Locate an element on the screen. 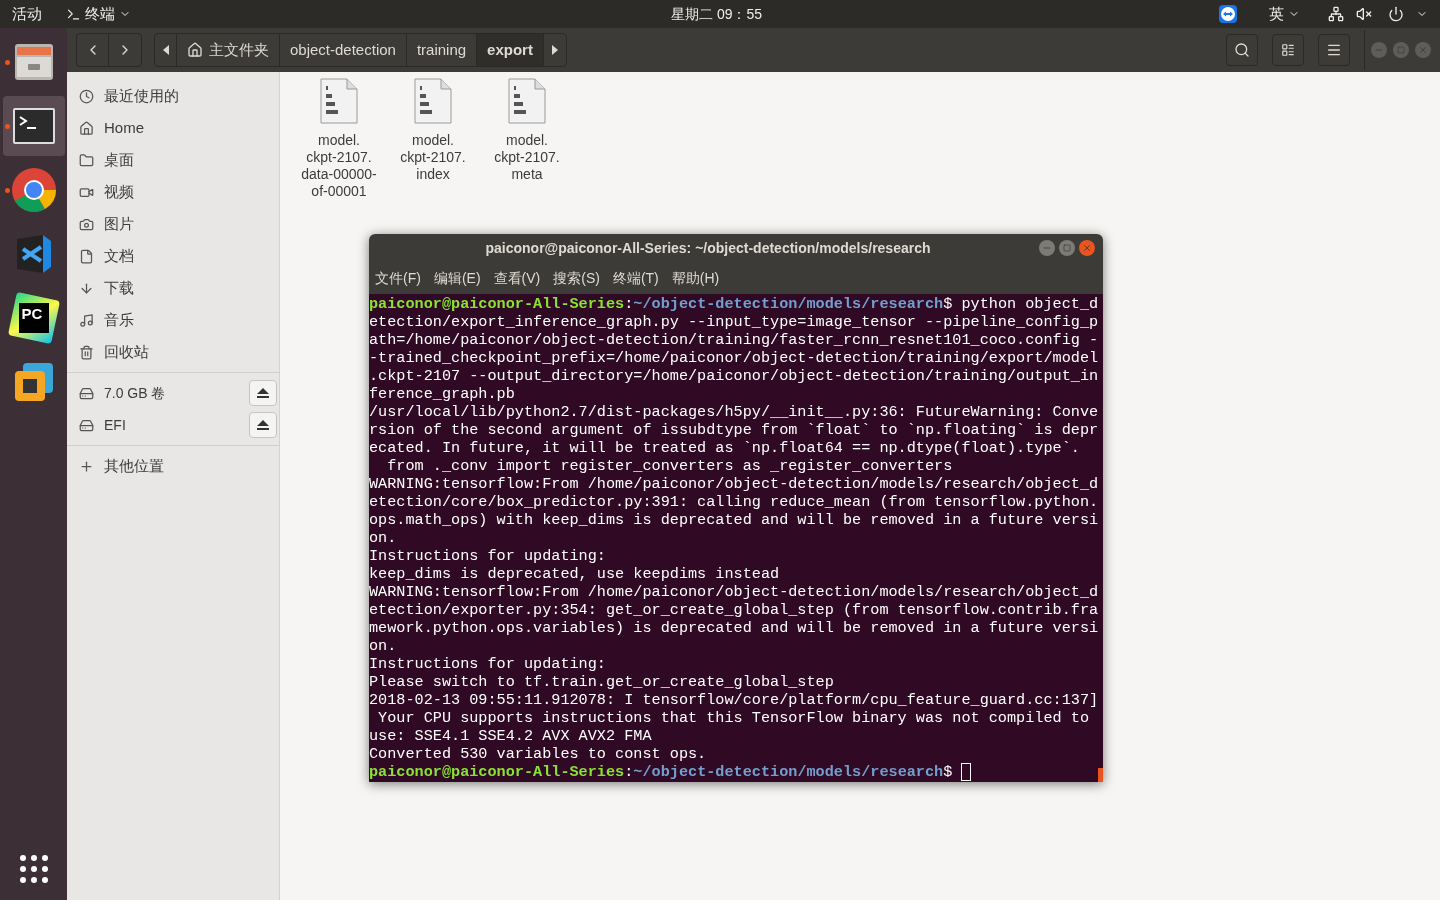  output-line: ath=/home/paiconor/object-detection/training/faster_rcnn_resnet101_coco.config - is located at coordinates (734, 340).